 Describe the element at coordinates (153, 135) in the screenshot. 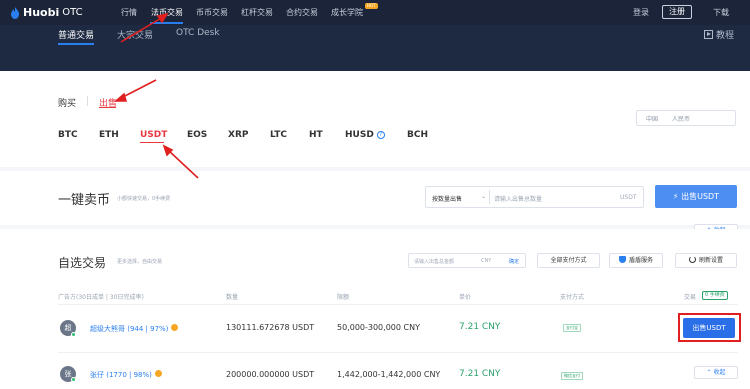

I see `coin-usdt: USDT` at that location.